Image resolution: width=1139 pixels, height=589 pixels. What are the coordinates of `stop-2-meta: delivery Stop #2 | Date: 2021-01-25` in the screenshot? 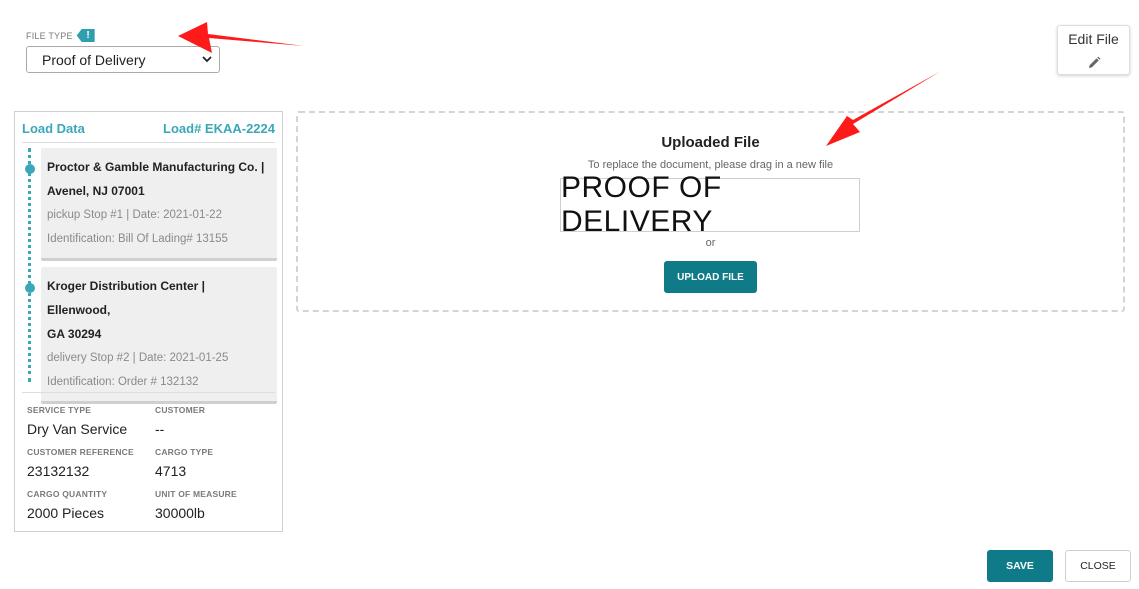 It's located at (138, 358).